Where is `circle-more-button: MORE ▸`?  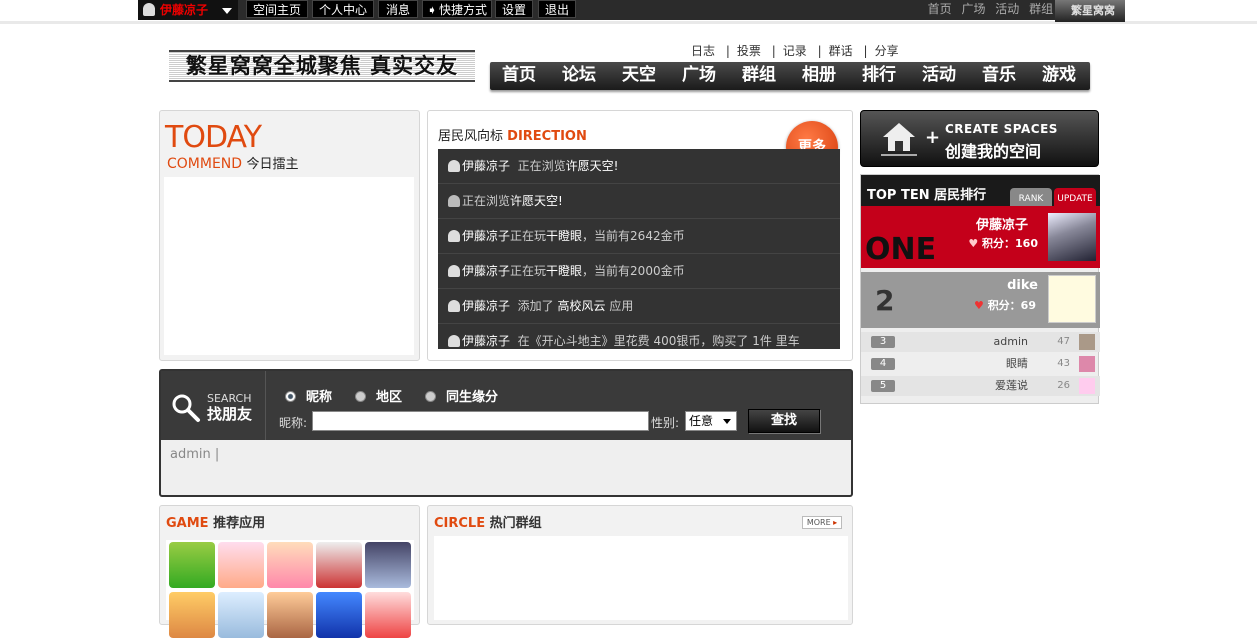 circle-more-button: MORE ▸ is located at coordinates (822, 522).